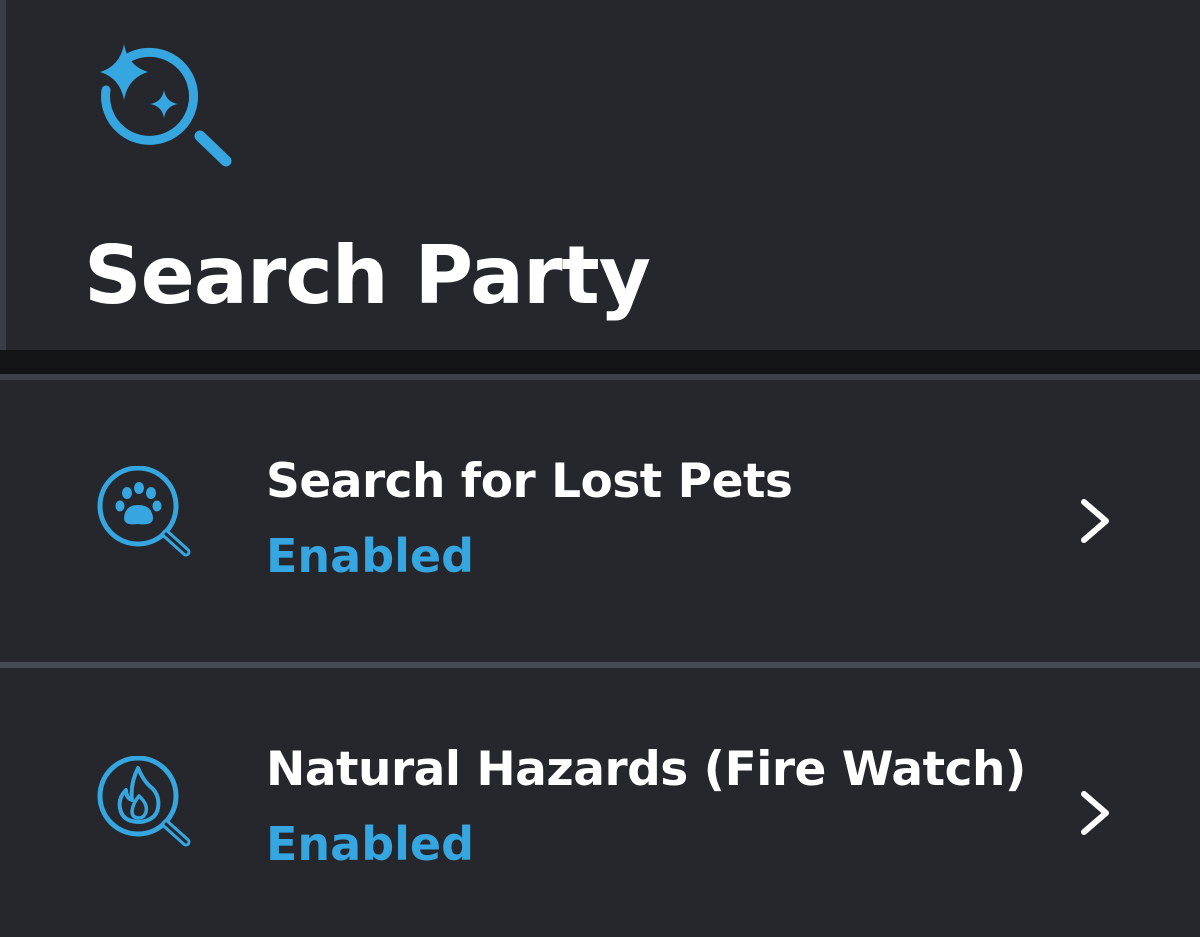  I want to click on flame-magnifier-icon, so click(144, 801).